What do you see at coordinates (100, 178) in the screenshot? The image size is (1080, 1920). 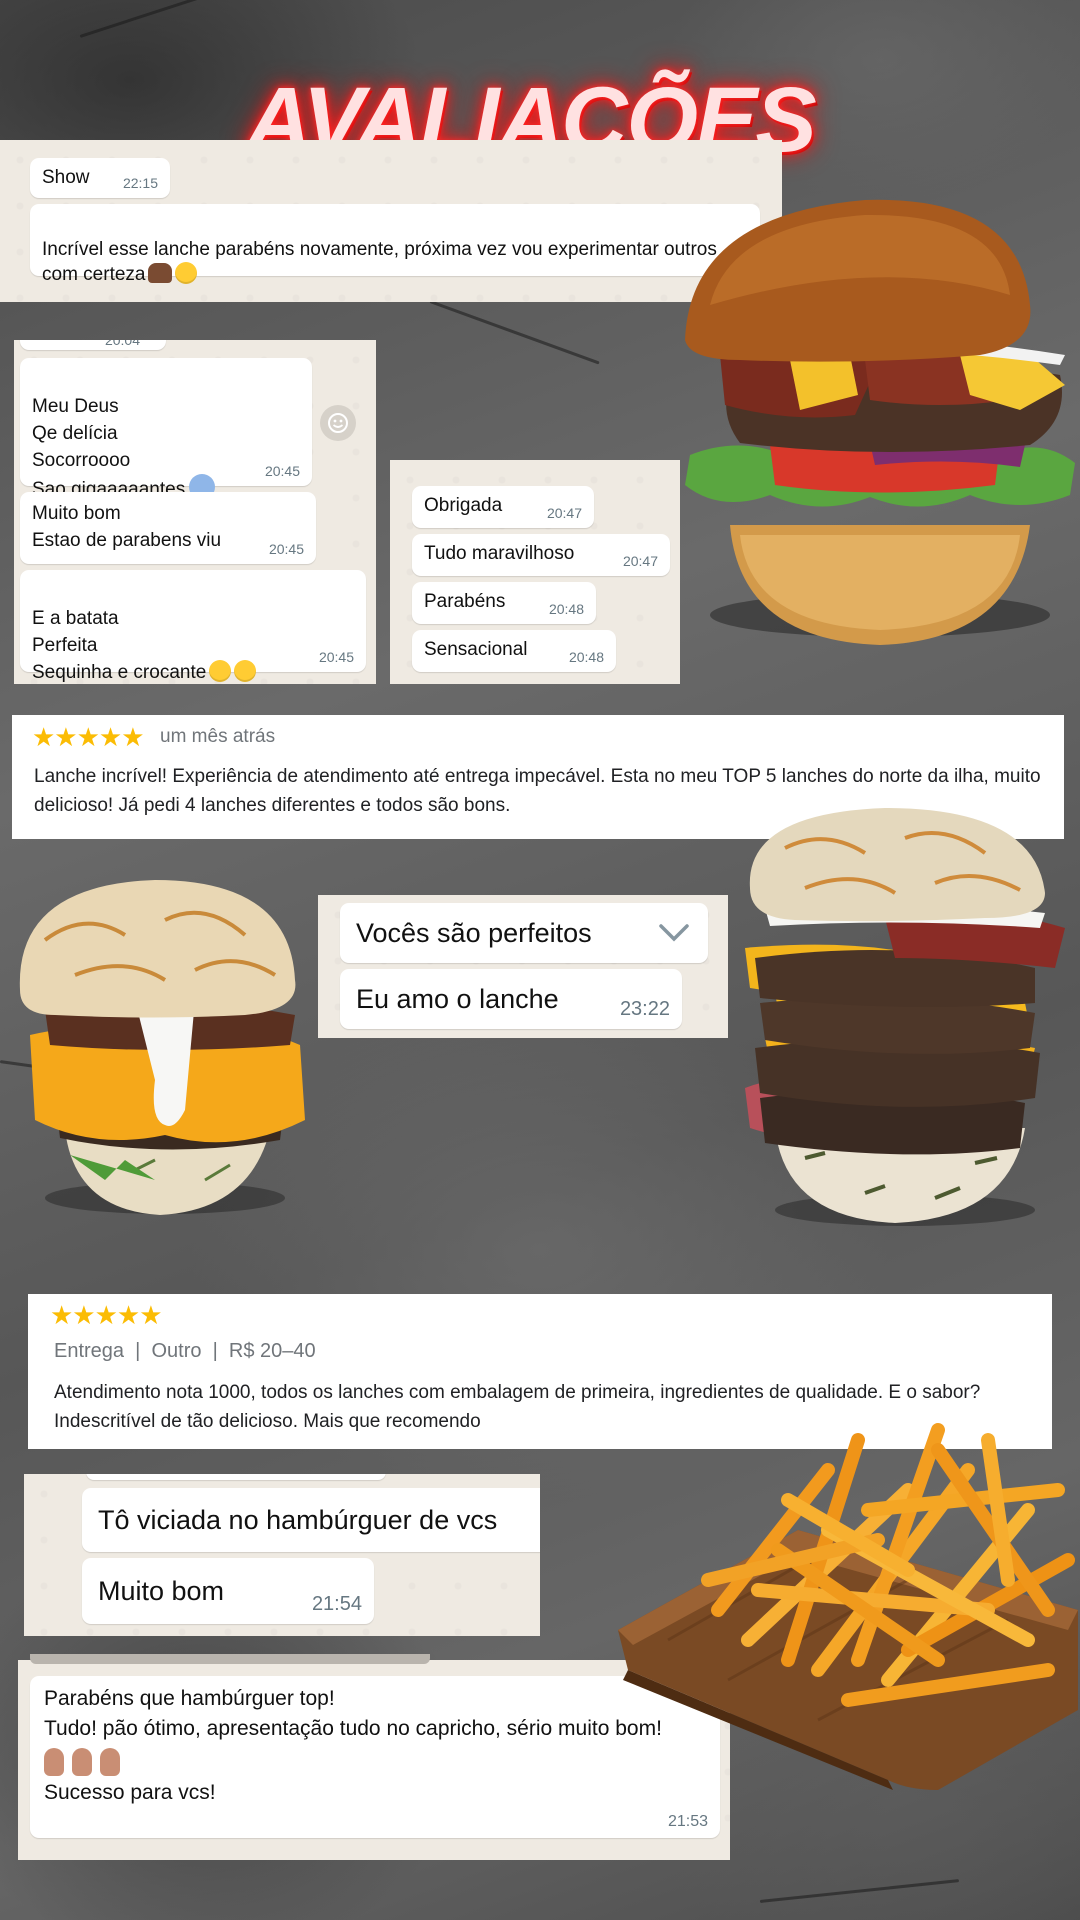 I see `chat-message: Show 22:15` at bounding box center [100, 178].